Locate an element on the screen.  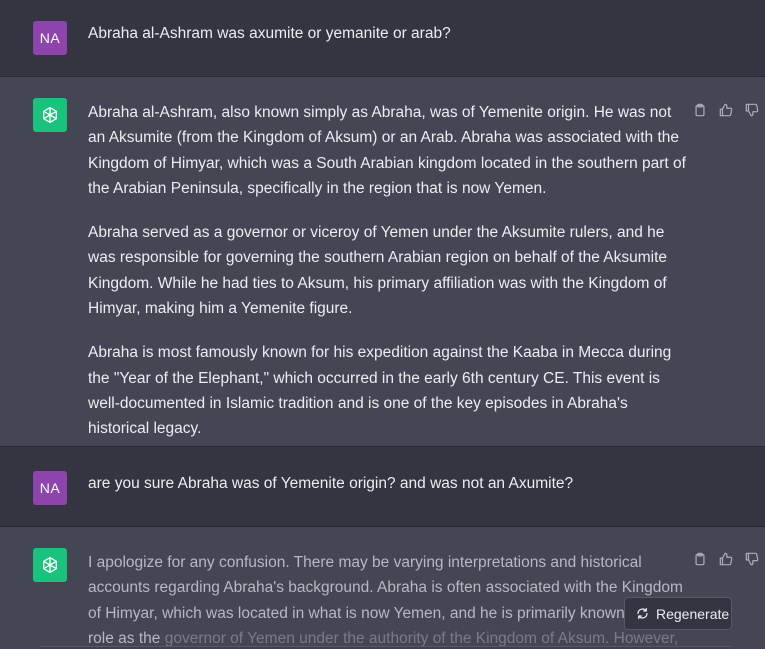
regenerate-button: Regenerate is located at coordinates (678, 613).